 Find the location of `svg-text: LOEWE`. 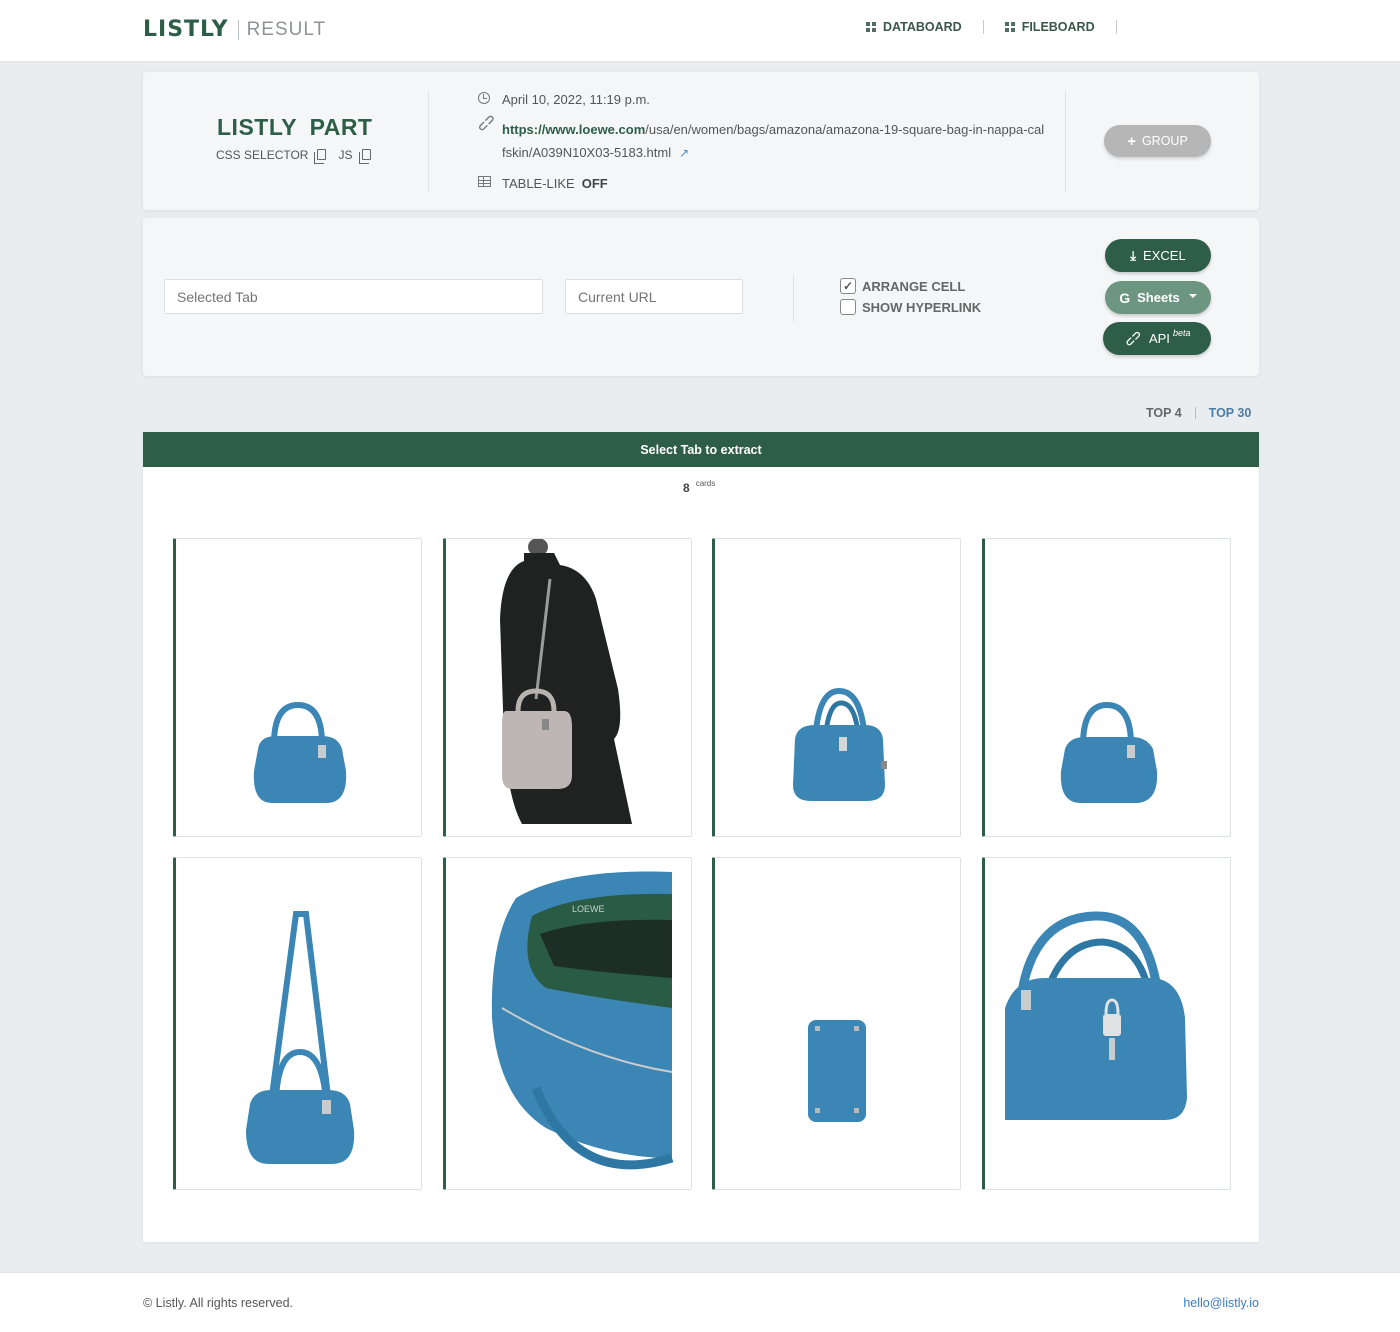

svg-text: LOEWE is located at coordinates (588, 909).